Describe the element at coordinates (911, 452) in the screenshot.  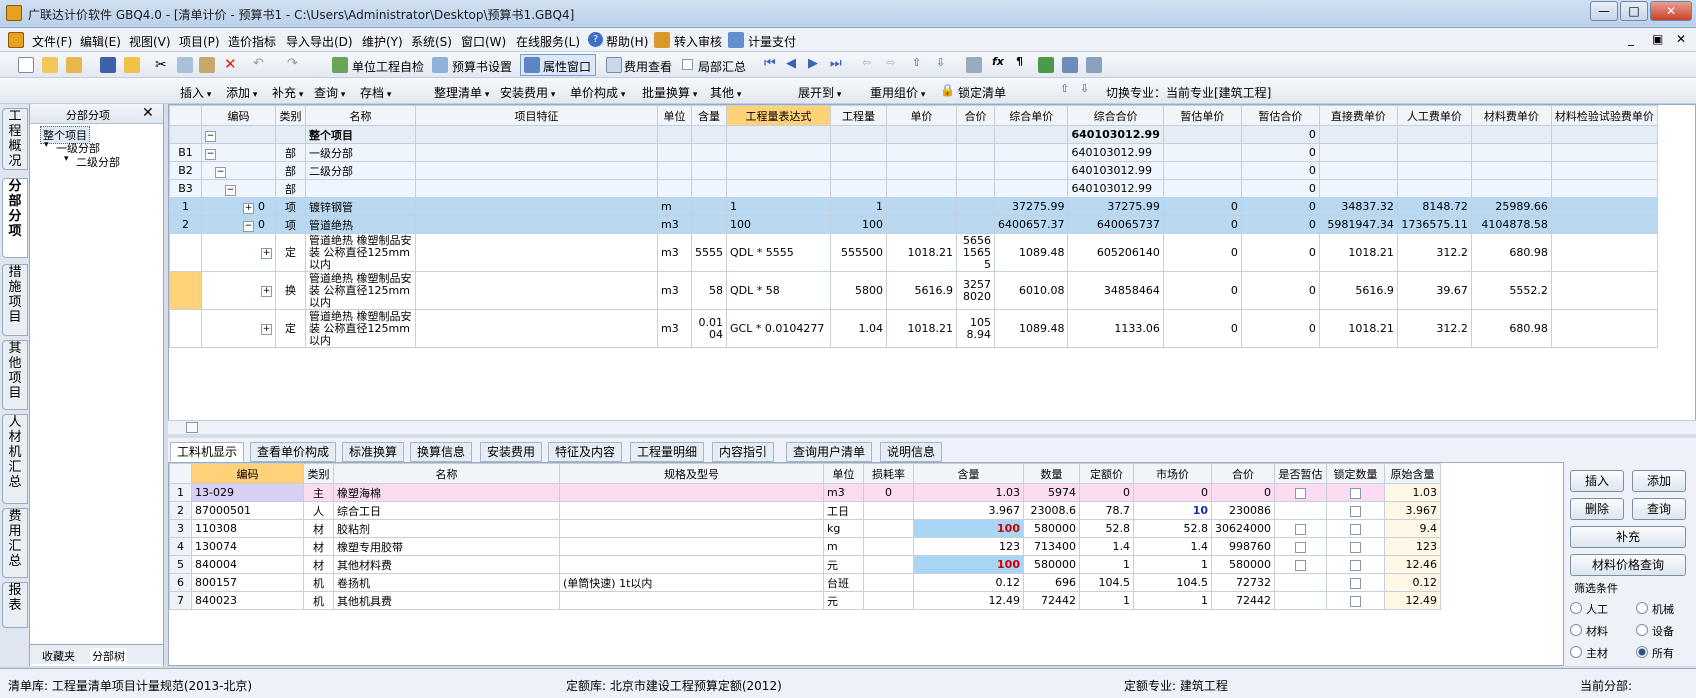
I see `tab-notes: 说明信息` at that location.